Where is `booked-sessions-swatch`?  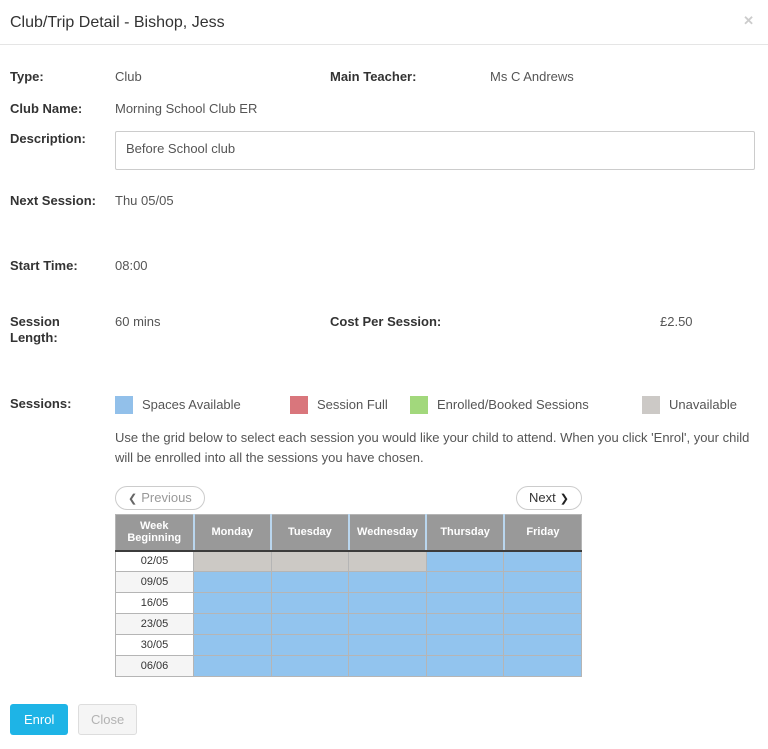
booked-sessions-swatch is located at coordinates (419, 404).